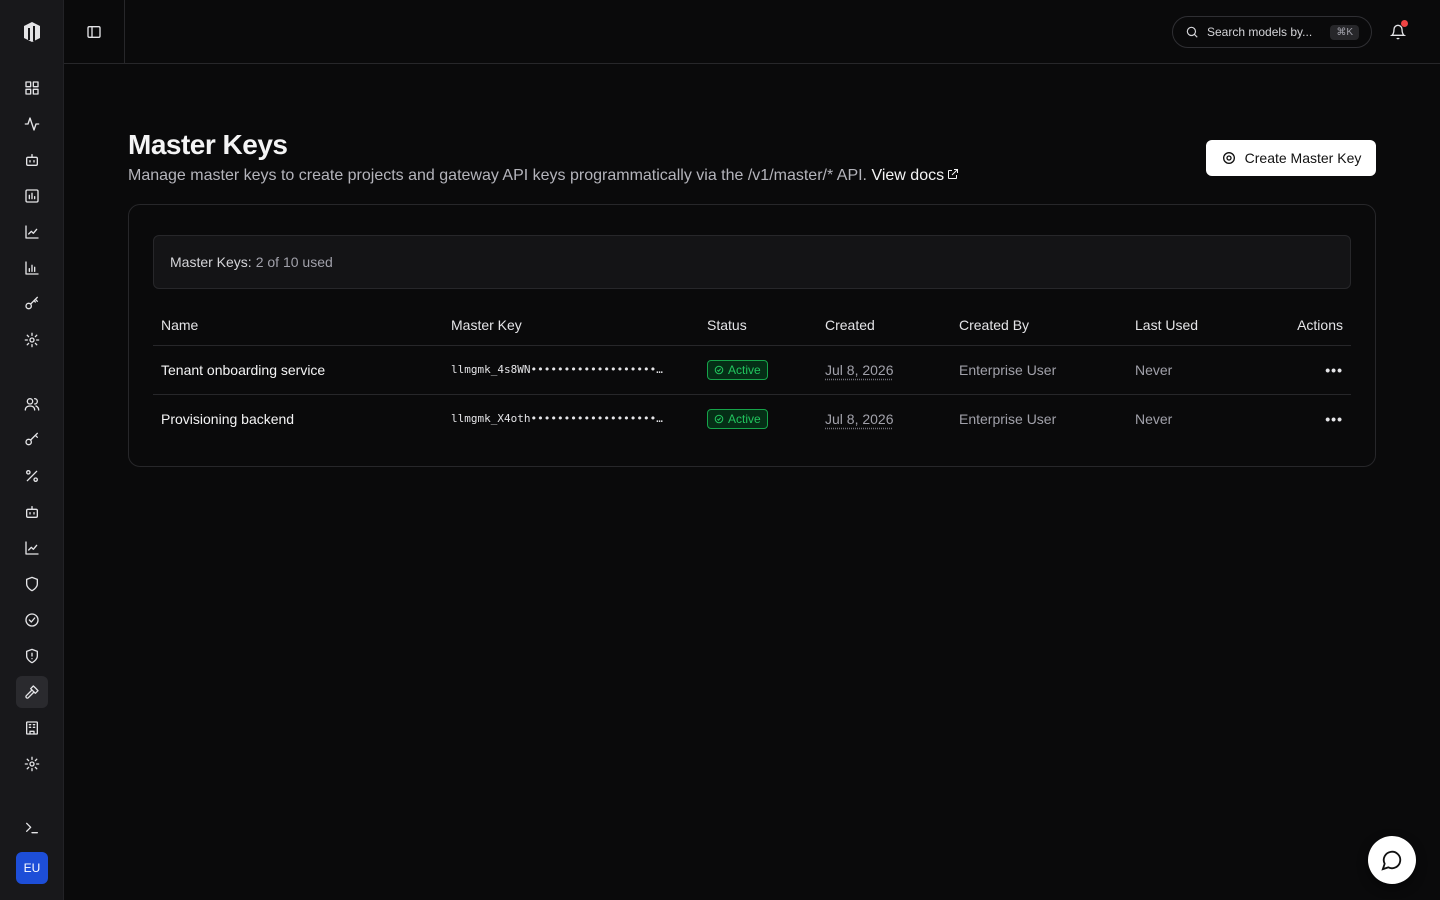 Image resolution: width=1440 pixels, height=900 pixels. I want to click on users-icon, so click(32, 404).